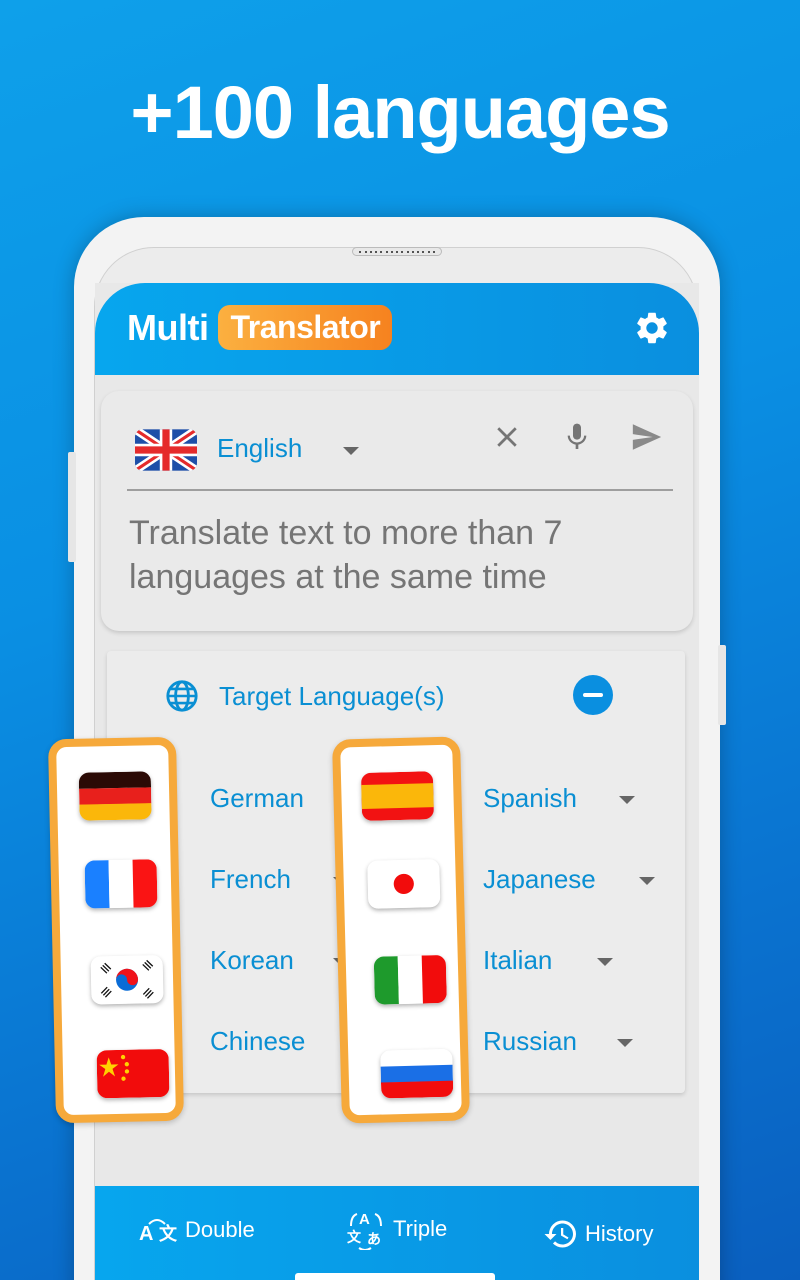 The width and height of the screenshot is (800, 1280). What do you see at coordinates (252, 960) in the screenshot?
I see `target-language-korean: Korean` at bounding box center [252, 960].